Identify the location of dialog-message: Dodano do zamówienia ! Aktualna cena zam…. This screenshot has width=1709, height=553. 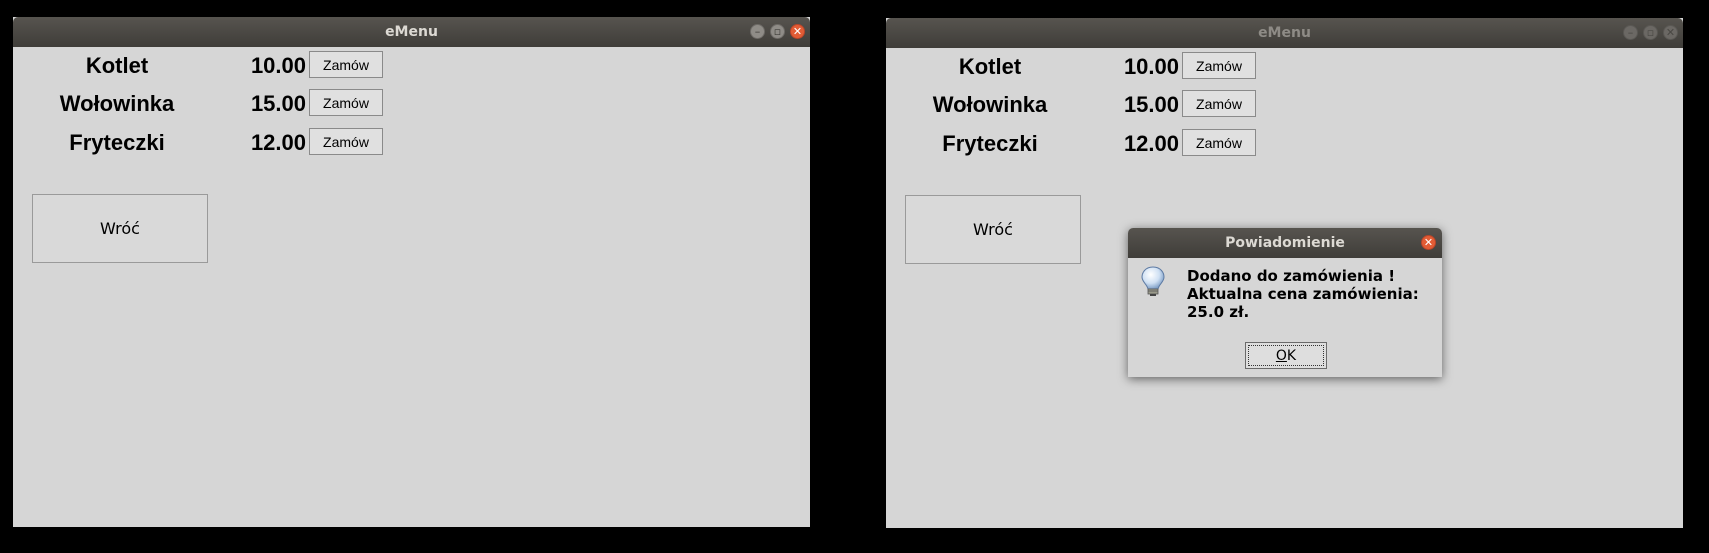
(1303, 294).